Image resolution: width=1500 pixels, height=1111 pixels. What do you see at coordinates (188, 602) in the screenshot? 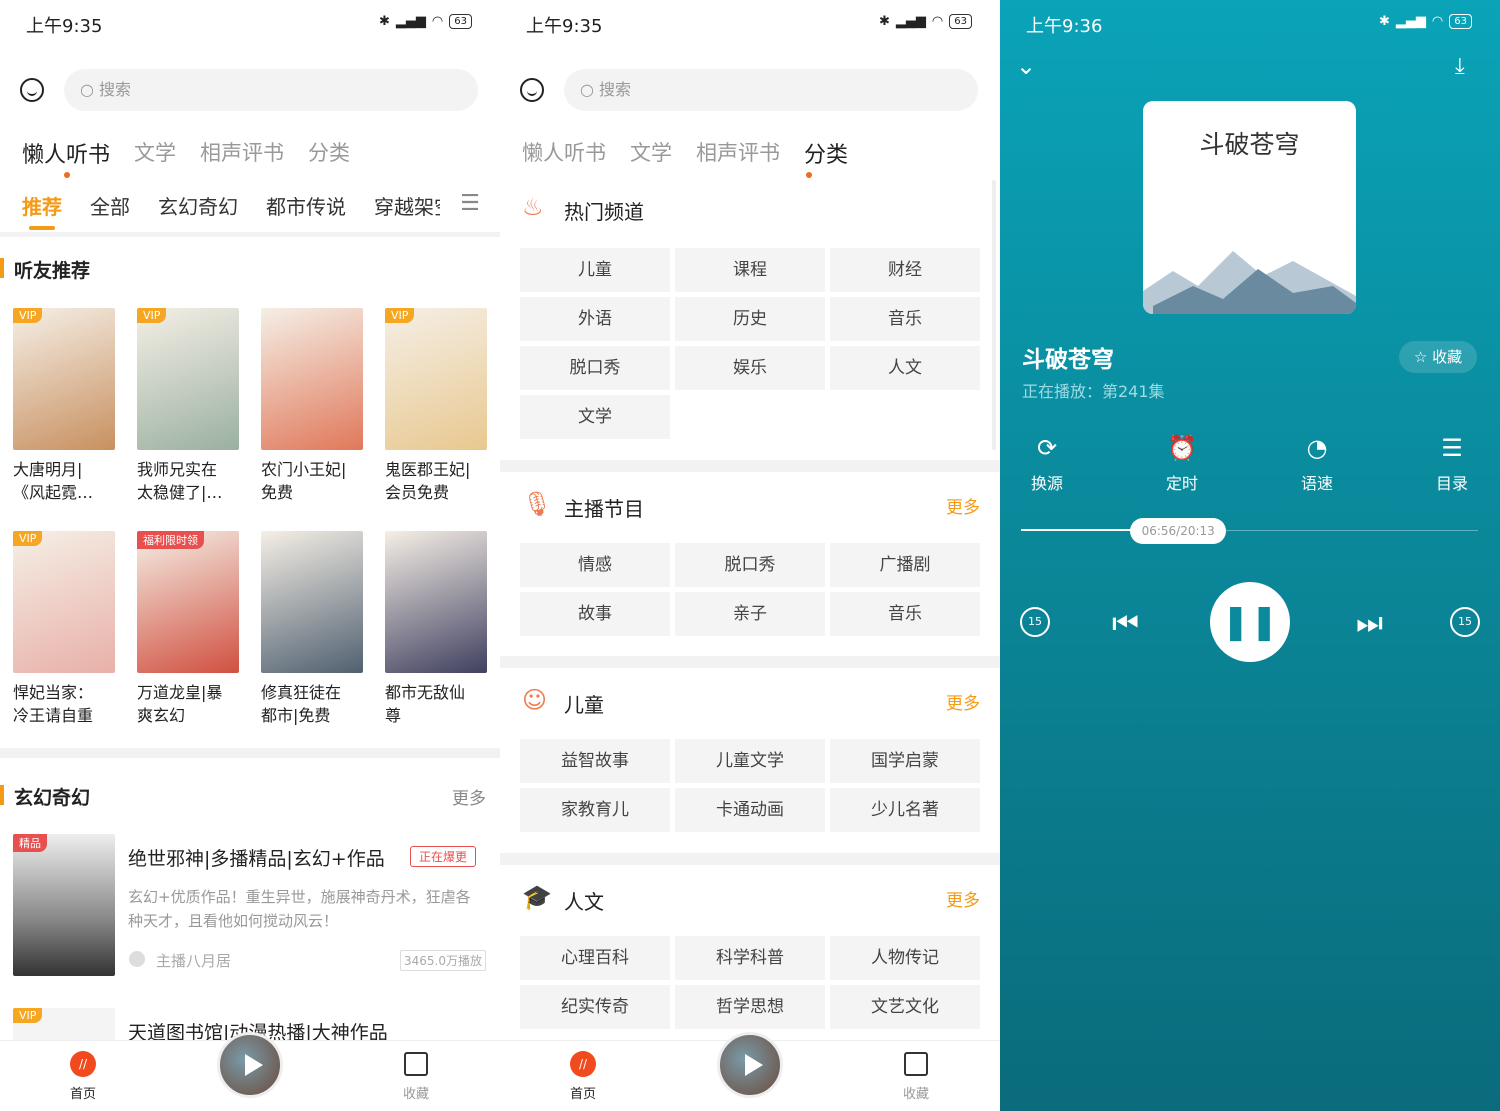
I see `book-cover: 福利限时领` at bounding box center [188, 602].